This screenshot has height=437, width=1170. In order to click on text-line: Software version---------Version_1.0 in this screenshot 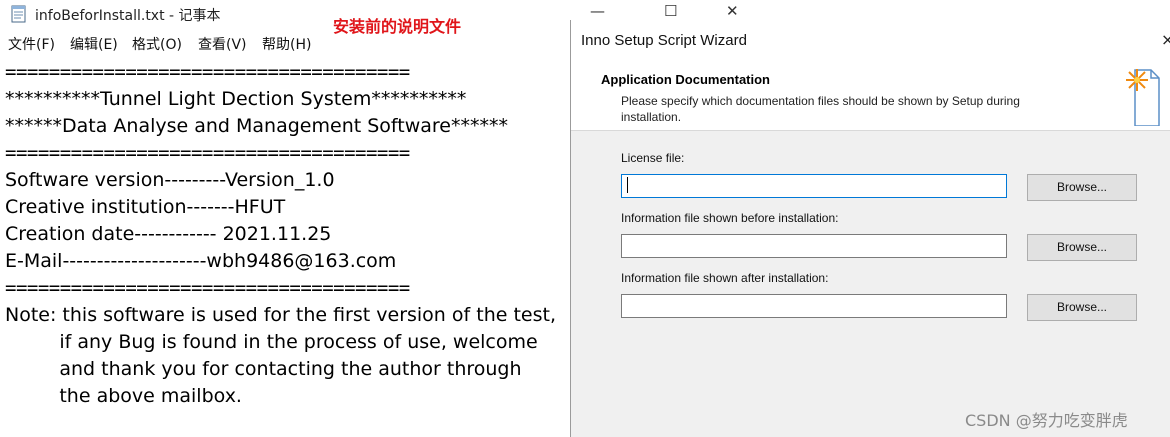, I will do `click(170, 180)`.